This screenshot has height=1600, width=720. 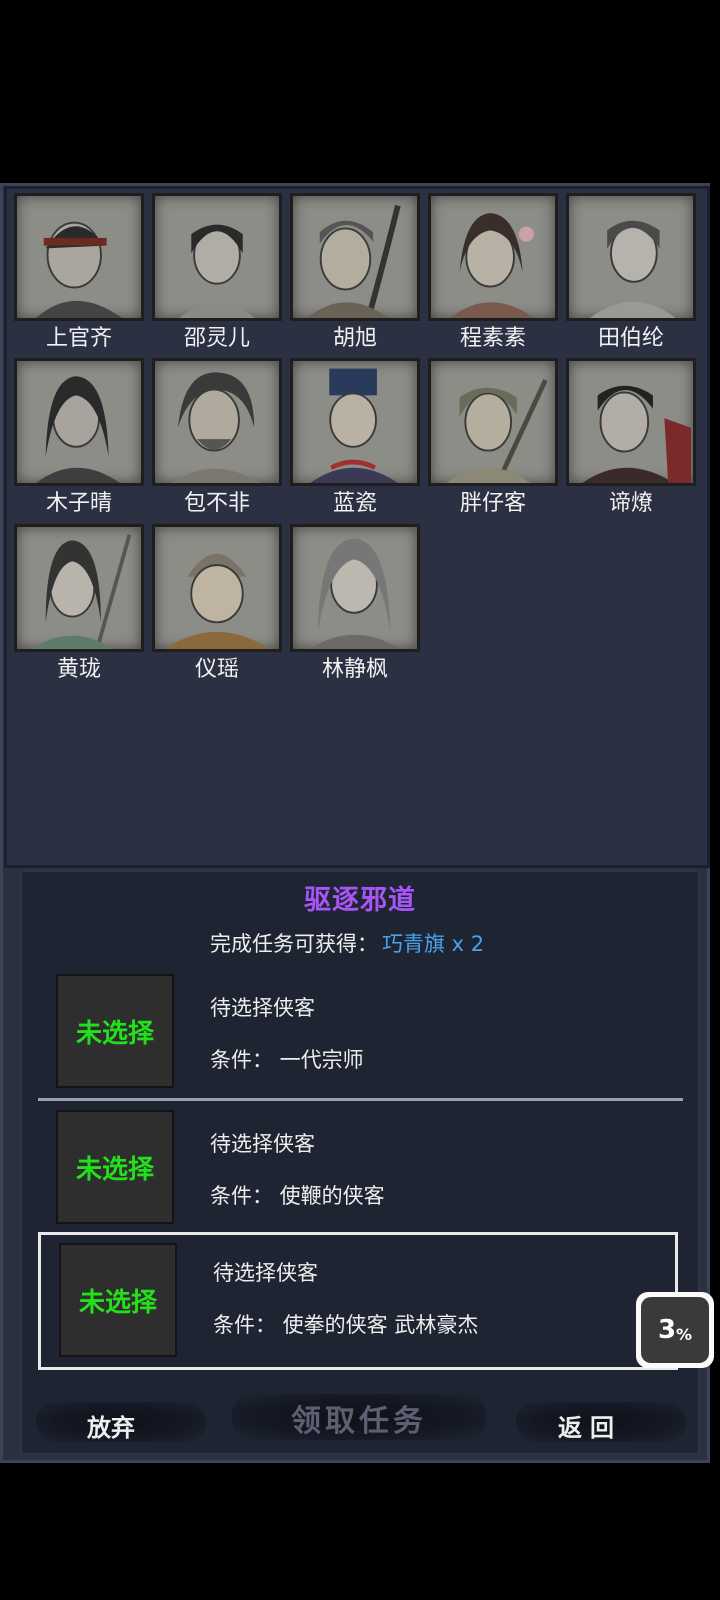 I want to click on hero-card: 木子晴, so click(x=81, y=440).